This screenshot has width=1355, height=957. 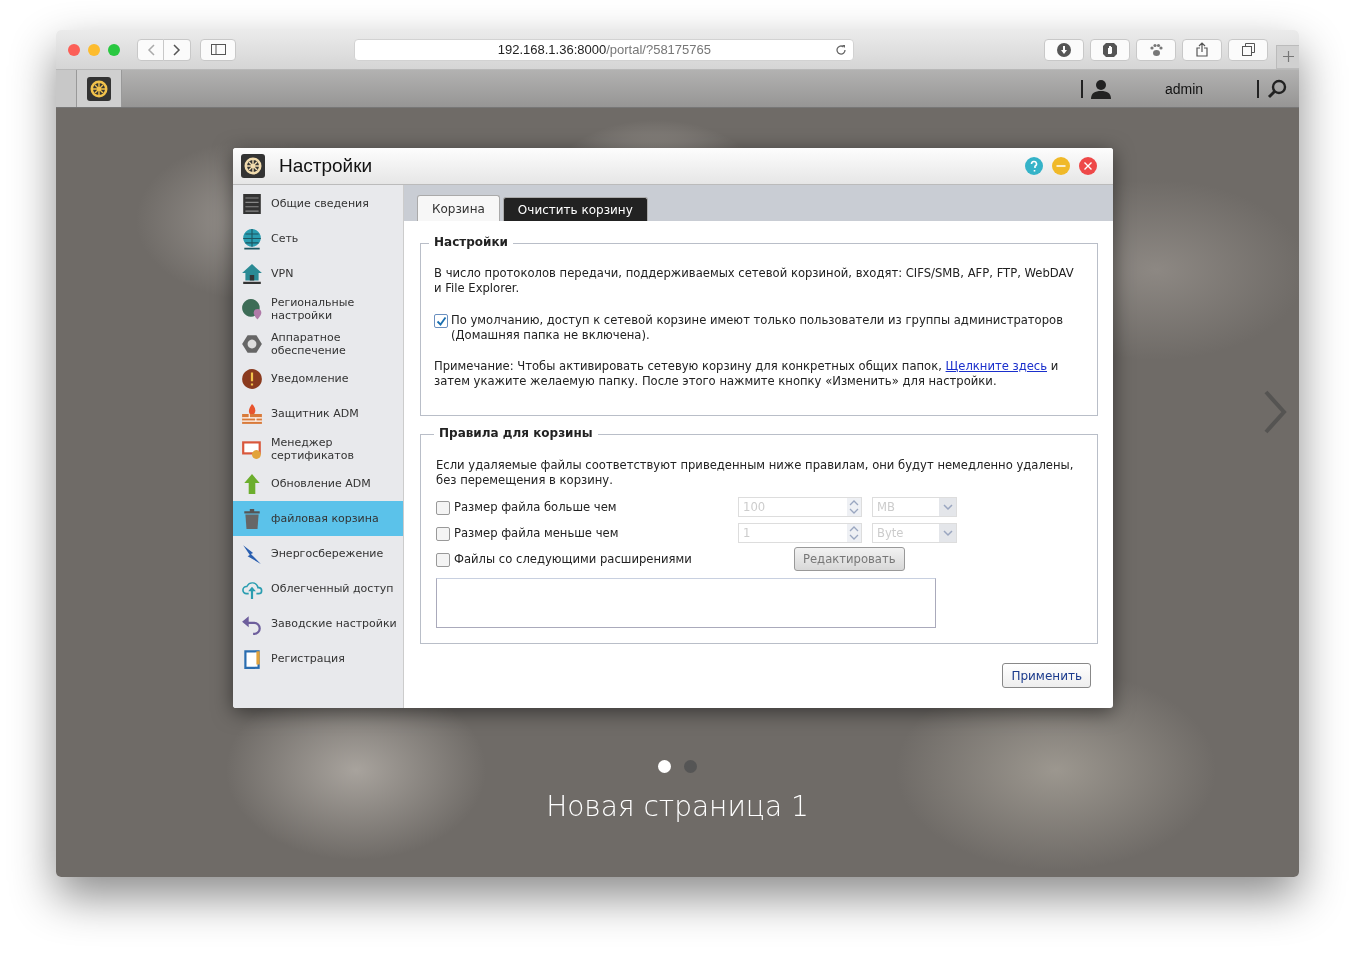 What do you see at coordinates (516, 433) in the screenshot?
I see `fieldset-legend: Правила для корзины` at bounding box center [516, 433].